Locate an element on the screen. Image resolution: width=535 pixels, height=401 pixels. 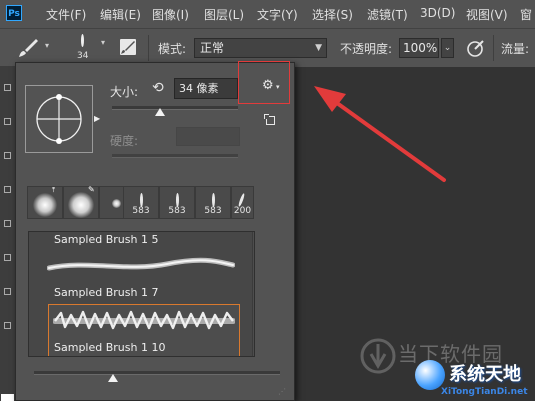
mode-dropdown: 正常 ▼ is located at coordinates (260, 48).